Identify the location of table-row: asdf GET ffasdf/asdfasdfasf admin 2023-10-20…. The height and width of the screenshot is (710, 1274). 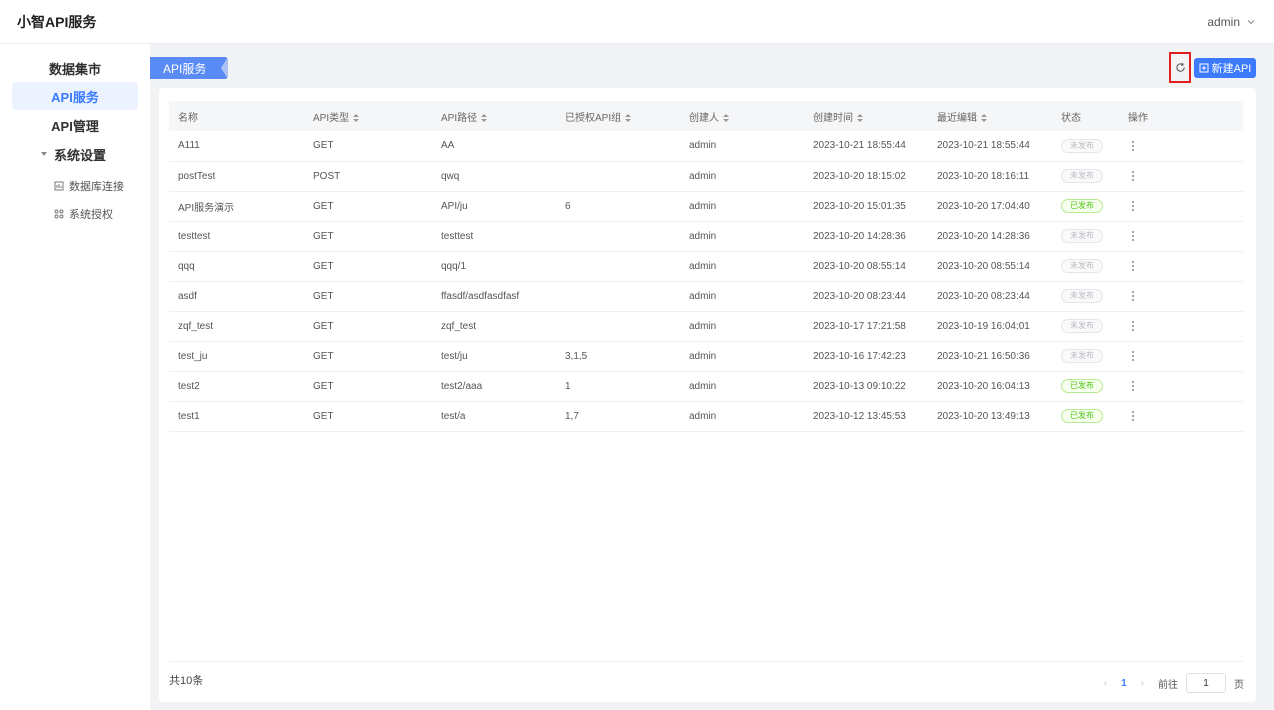
(706, 296).